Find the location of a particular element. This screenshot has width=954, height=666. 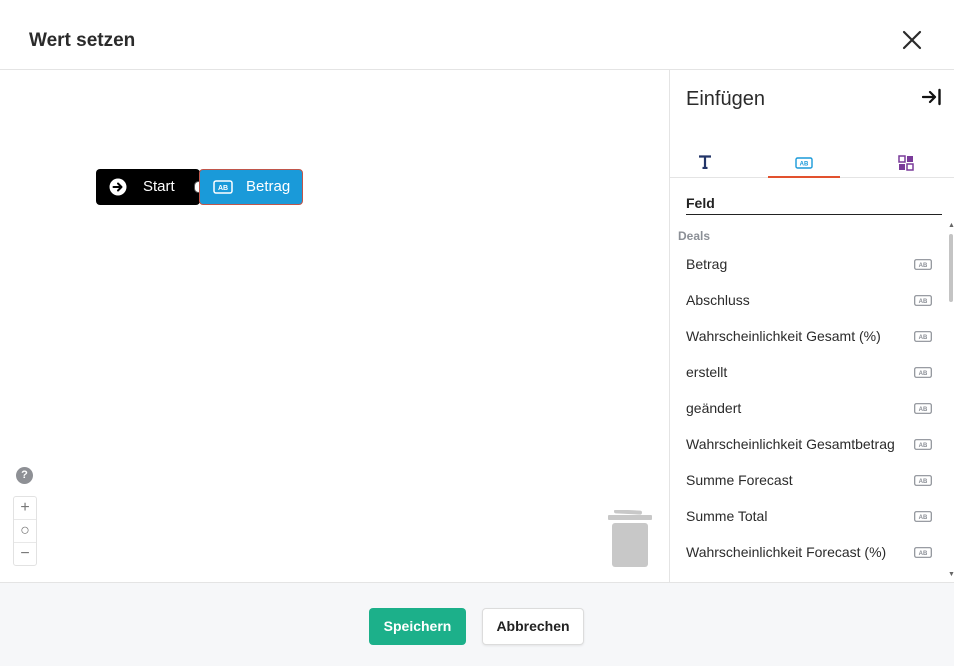

list-item: Wahrscheinlichkeit Gesamtbetrag AB is located at coordinates (808, 444).